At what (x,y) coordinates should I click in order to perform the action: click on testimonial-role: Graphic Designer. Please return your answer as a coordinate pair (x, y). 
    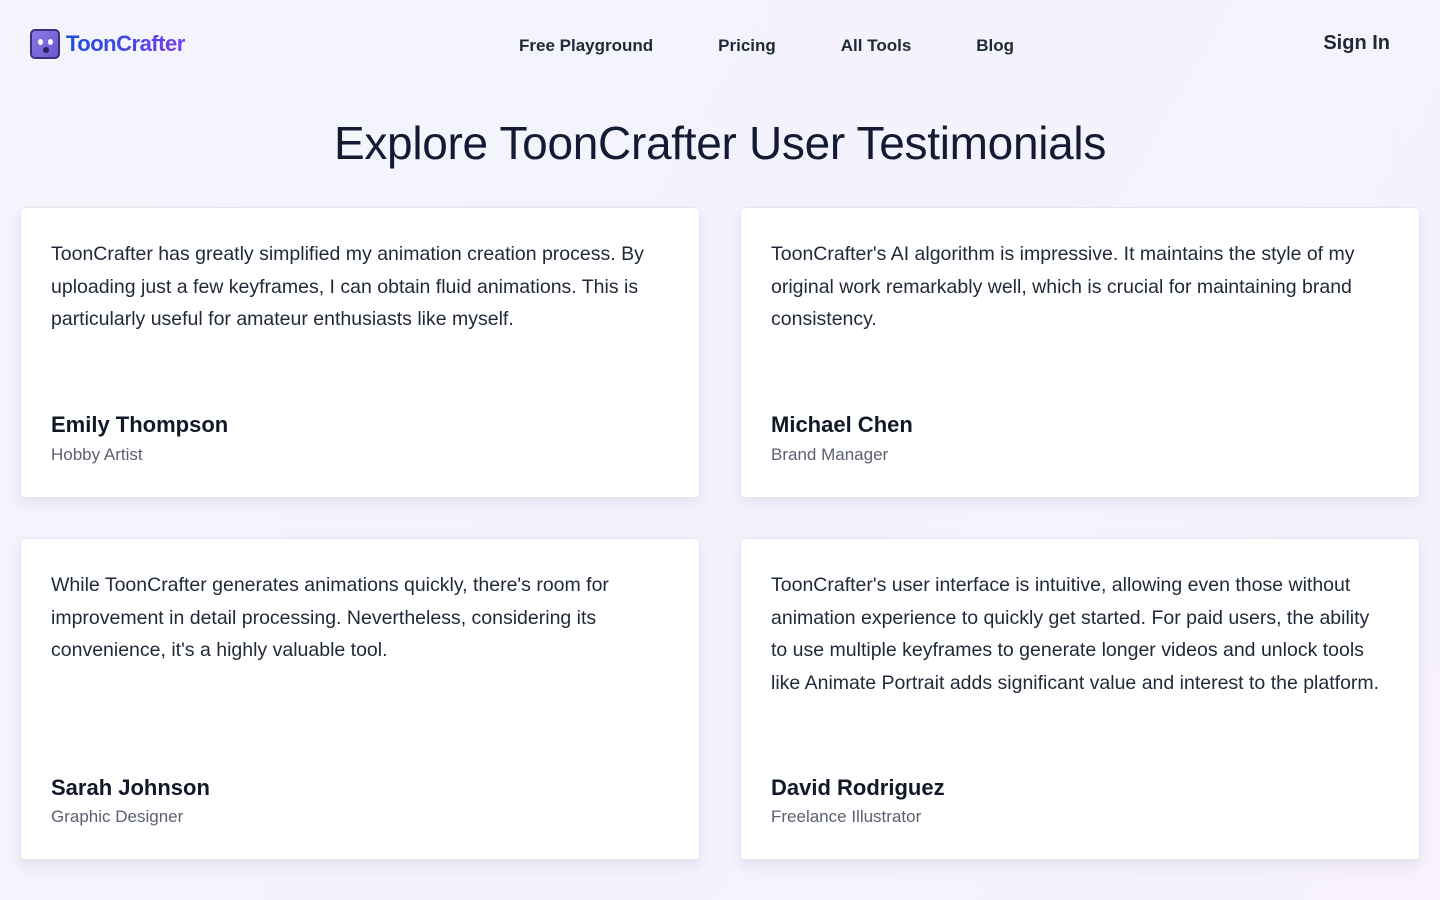
    Looking at the image, I should click on (117, 816).